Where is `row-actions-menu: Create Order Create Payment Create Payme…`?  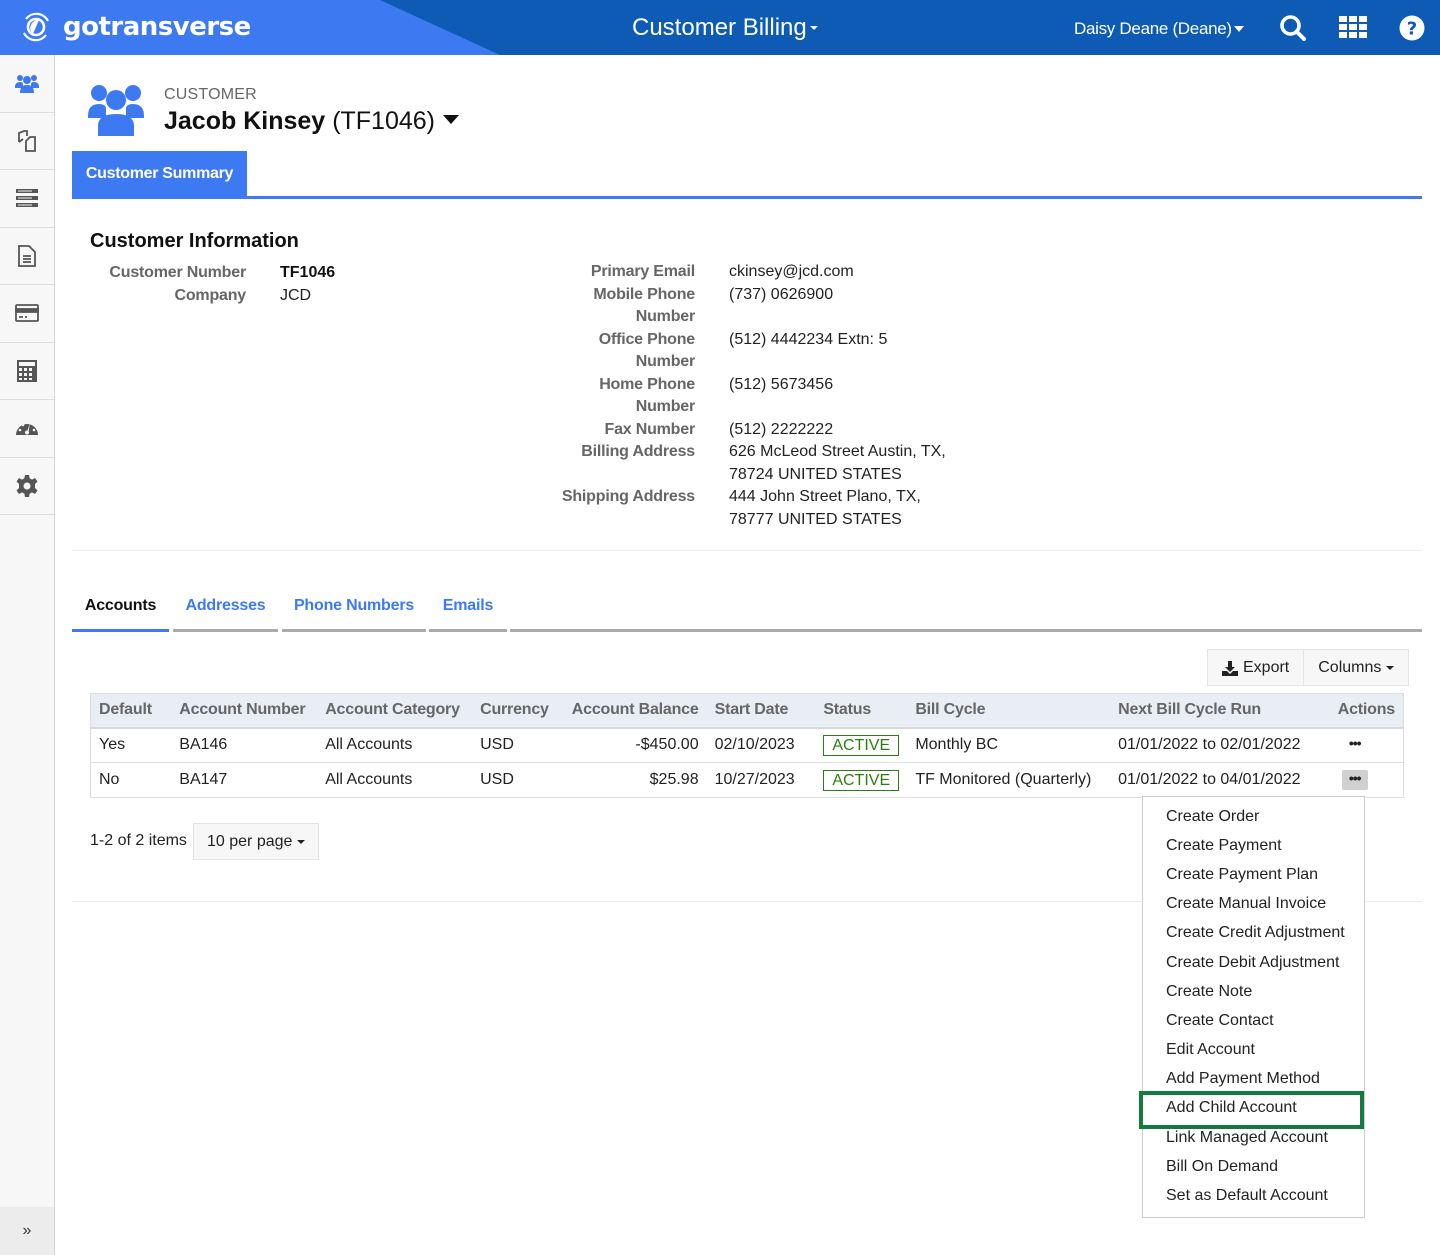 row-actions-menu: Create Order Create Payment Create Payme… is located at coordinates (1253, 1007).